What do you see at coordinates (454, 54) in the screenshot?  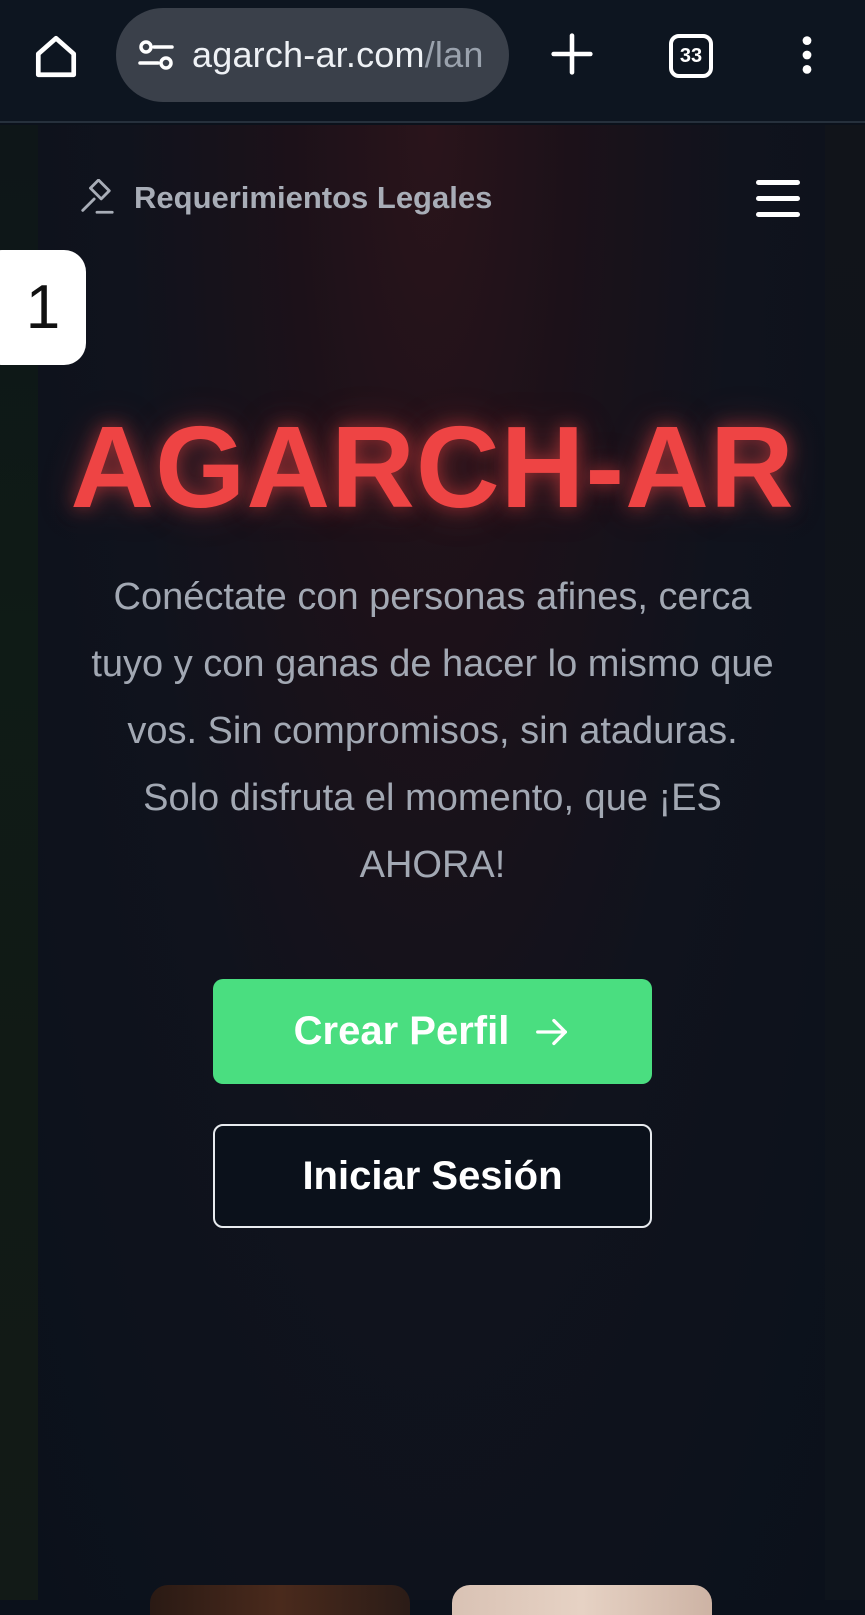 I see `url-path: /lan` at bounding box center [454, 54].